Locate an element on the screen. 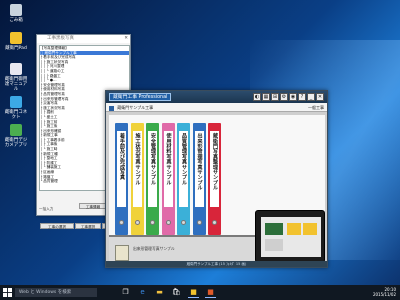 This screenshot has height=300, width=400. app-toolbar: ◐ ▦ ⊞ ⚙ ◉? _ ✕ is located at coordinates (288, 97).